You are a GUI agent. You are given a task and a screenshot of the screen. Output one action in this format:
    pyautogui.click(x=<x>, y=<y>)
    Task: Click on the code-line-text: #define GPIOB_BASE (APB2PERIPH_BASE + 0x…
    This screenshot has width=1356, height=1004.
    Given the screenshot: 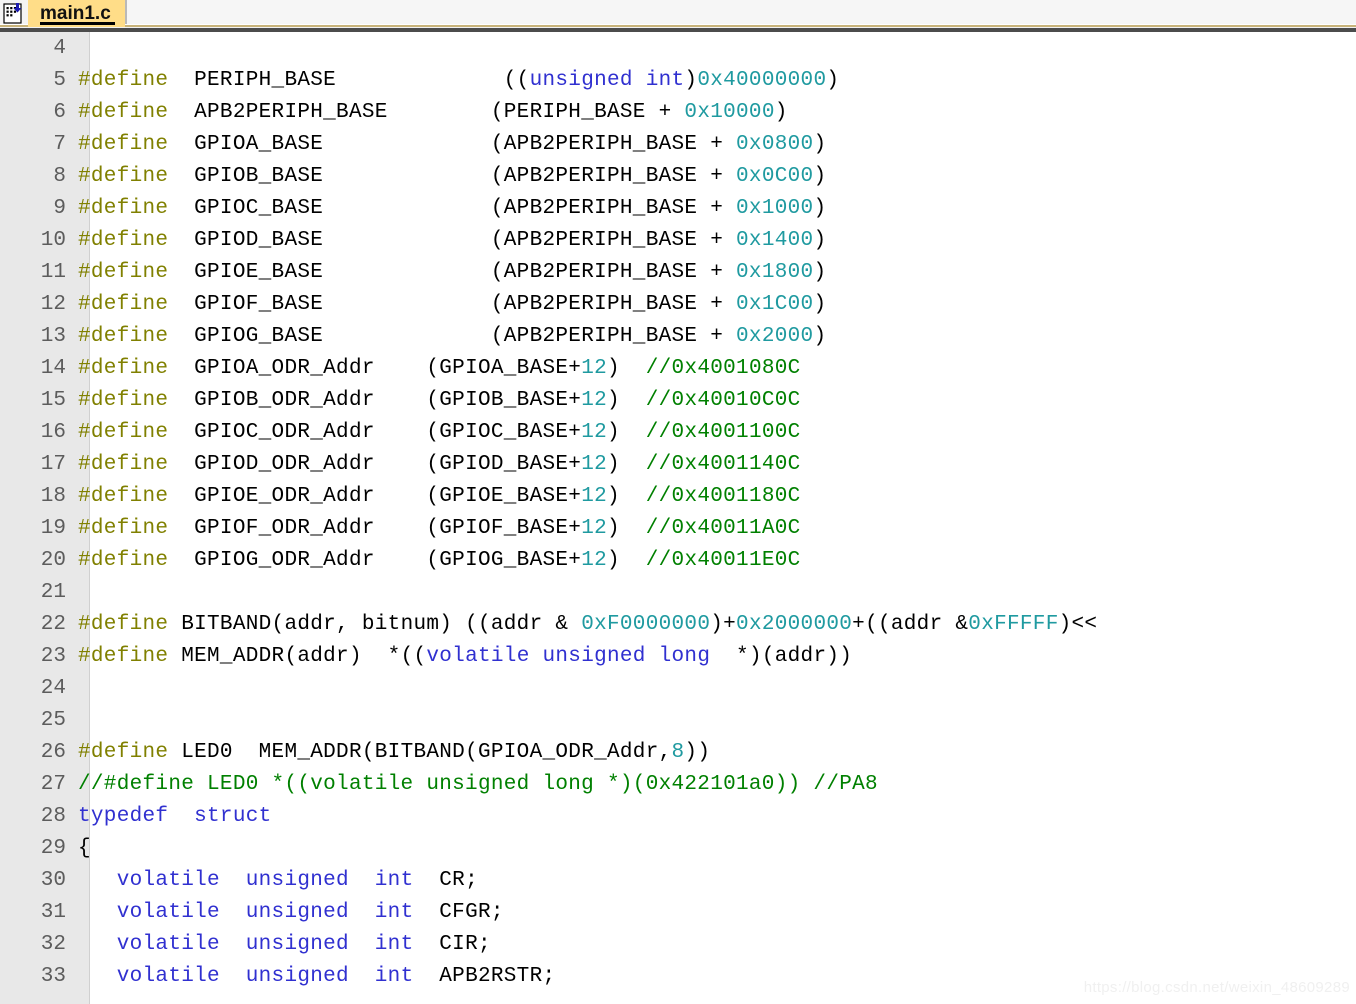 What is the action you would take?
    pyautogui.click(x=717, y=176)
    